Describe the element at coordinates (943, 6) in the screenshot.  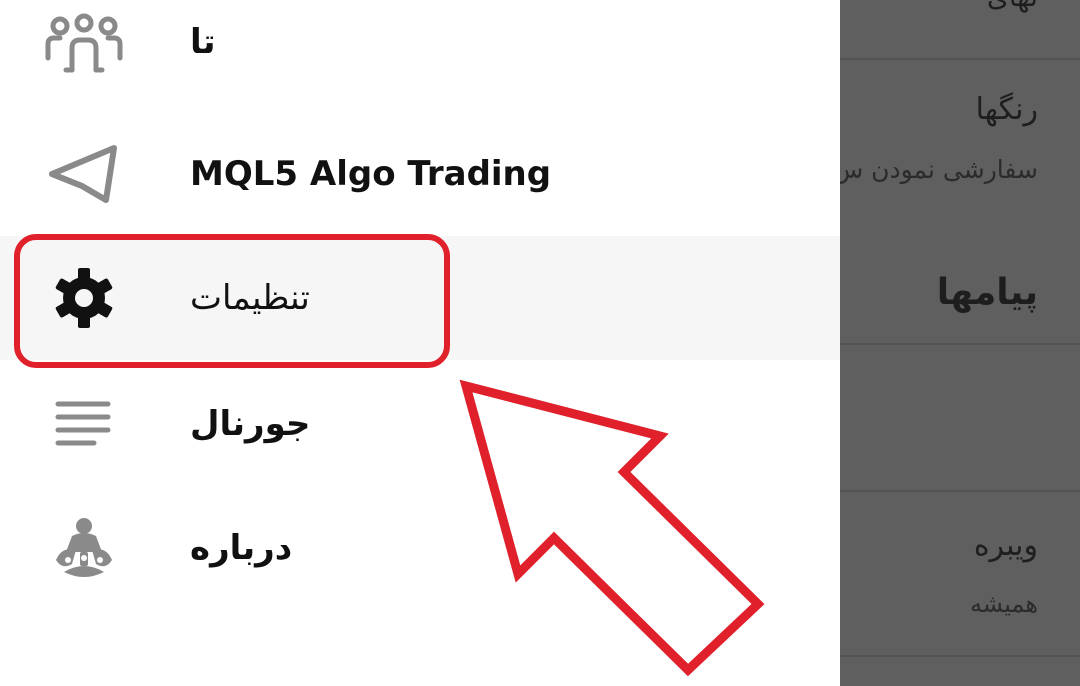
I see `bg-top-partial-text: نهای` at that location.